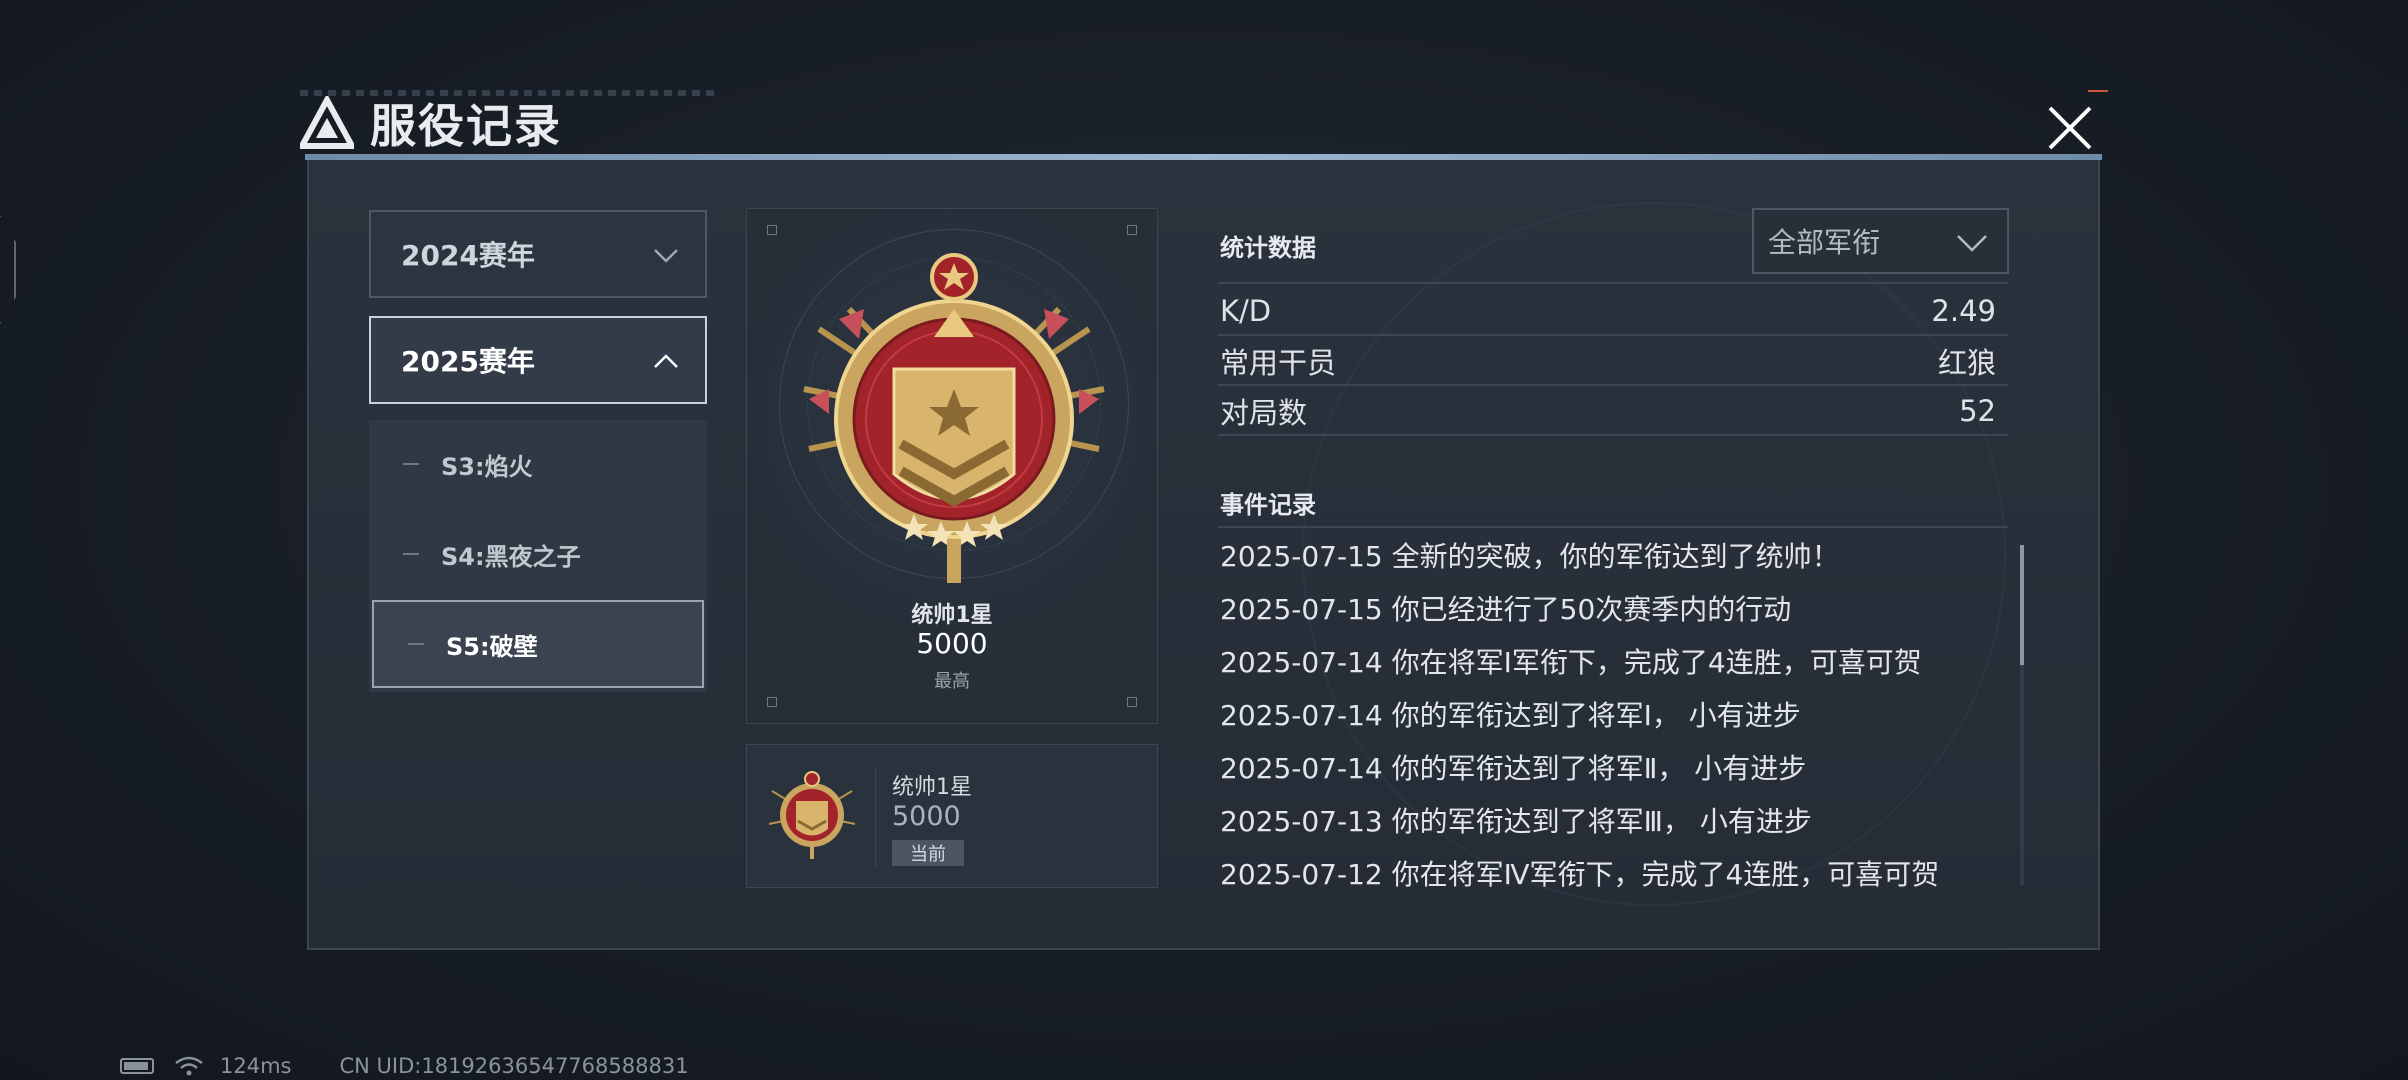 This screenshot has width=2408, height=1080. I want to click on season-item-label: S5:破壁, so click(492, 646).